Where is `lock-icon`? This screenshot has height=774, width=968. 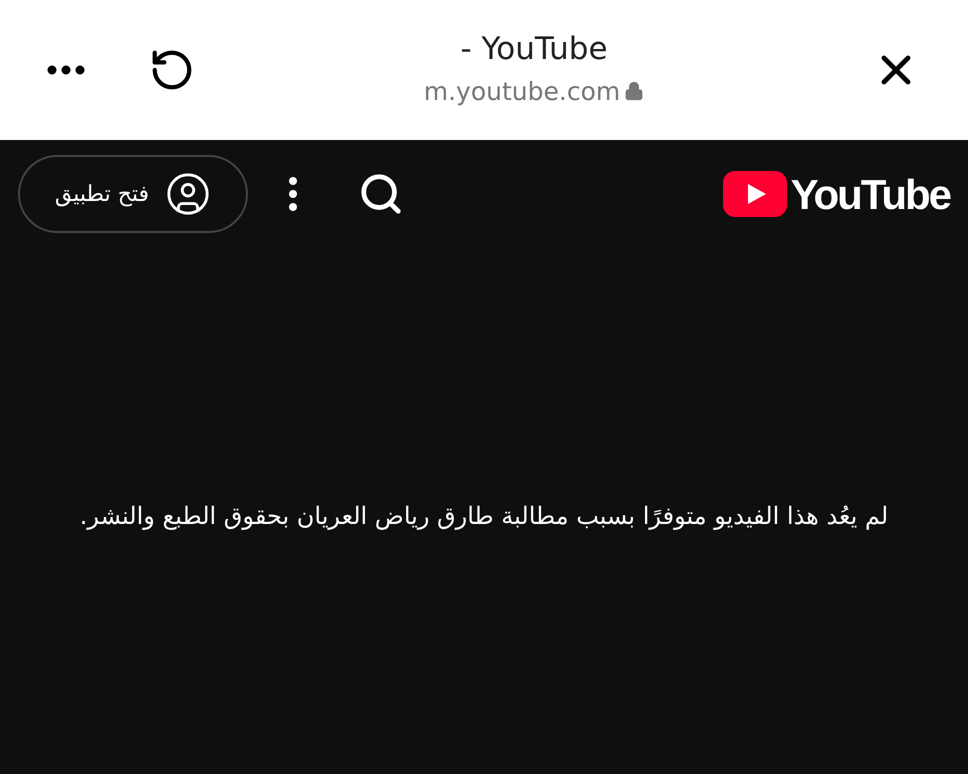
lock-icon is located at coordinates (634, 91).